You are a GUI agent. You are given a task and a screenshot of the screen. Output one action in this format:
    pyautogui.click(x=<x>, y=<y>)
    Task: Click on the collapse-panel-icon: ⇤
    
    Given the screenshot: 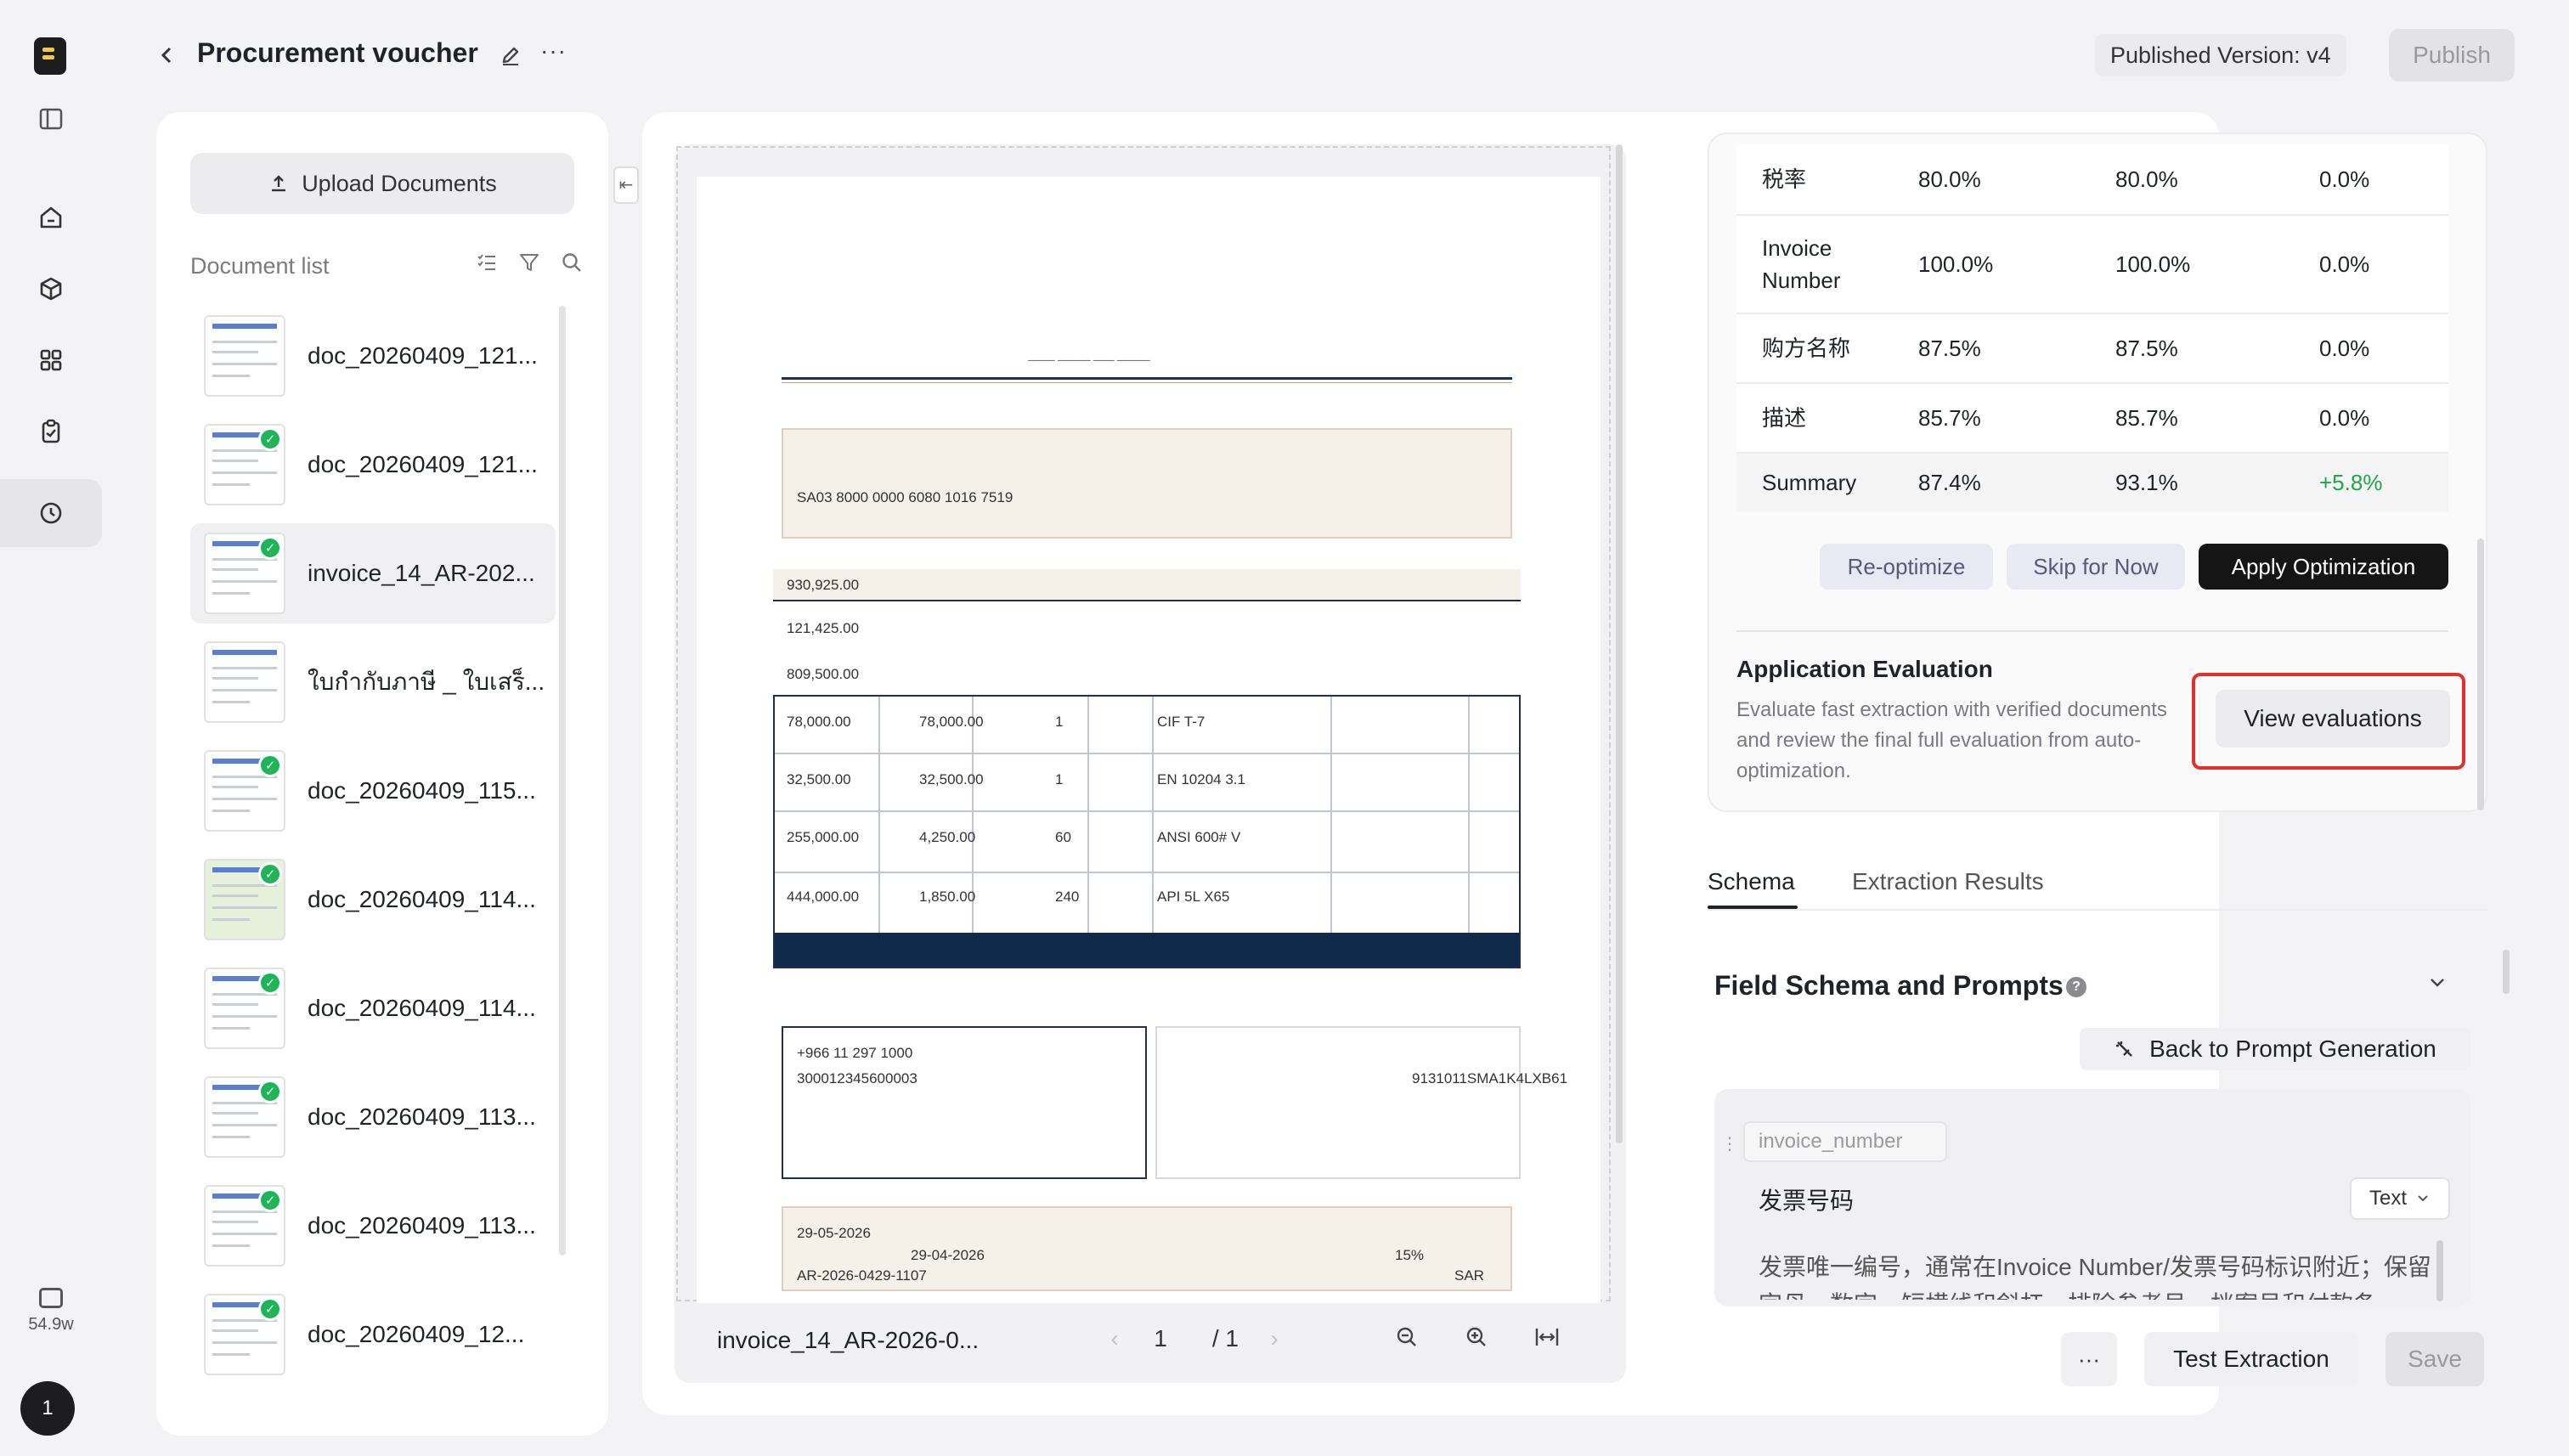 What is the action you would take?
    pyautogui.click(x=626, y=185)
    